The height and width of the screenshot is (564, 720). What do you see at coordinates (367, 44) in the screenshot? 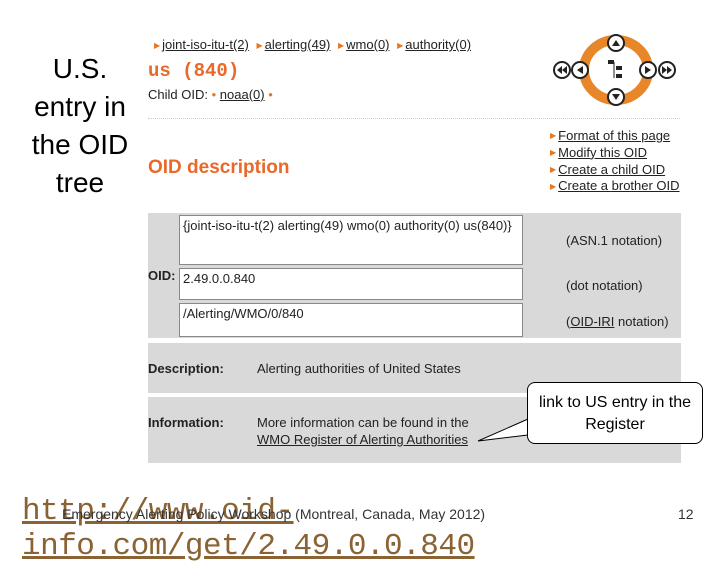
I see `breadcrumb-item: wmo(0)` at bounding box center [367, 44].